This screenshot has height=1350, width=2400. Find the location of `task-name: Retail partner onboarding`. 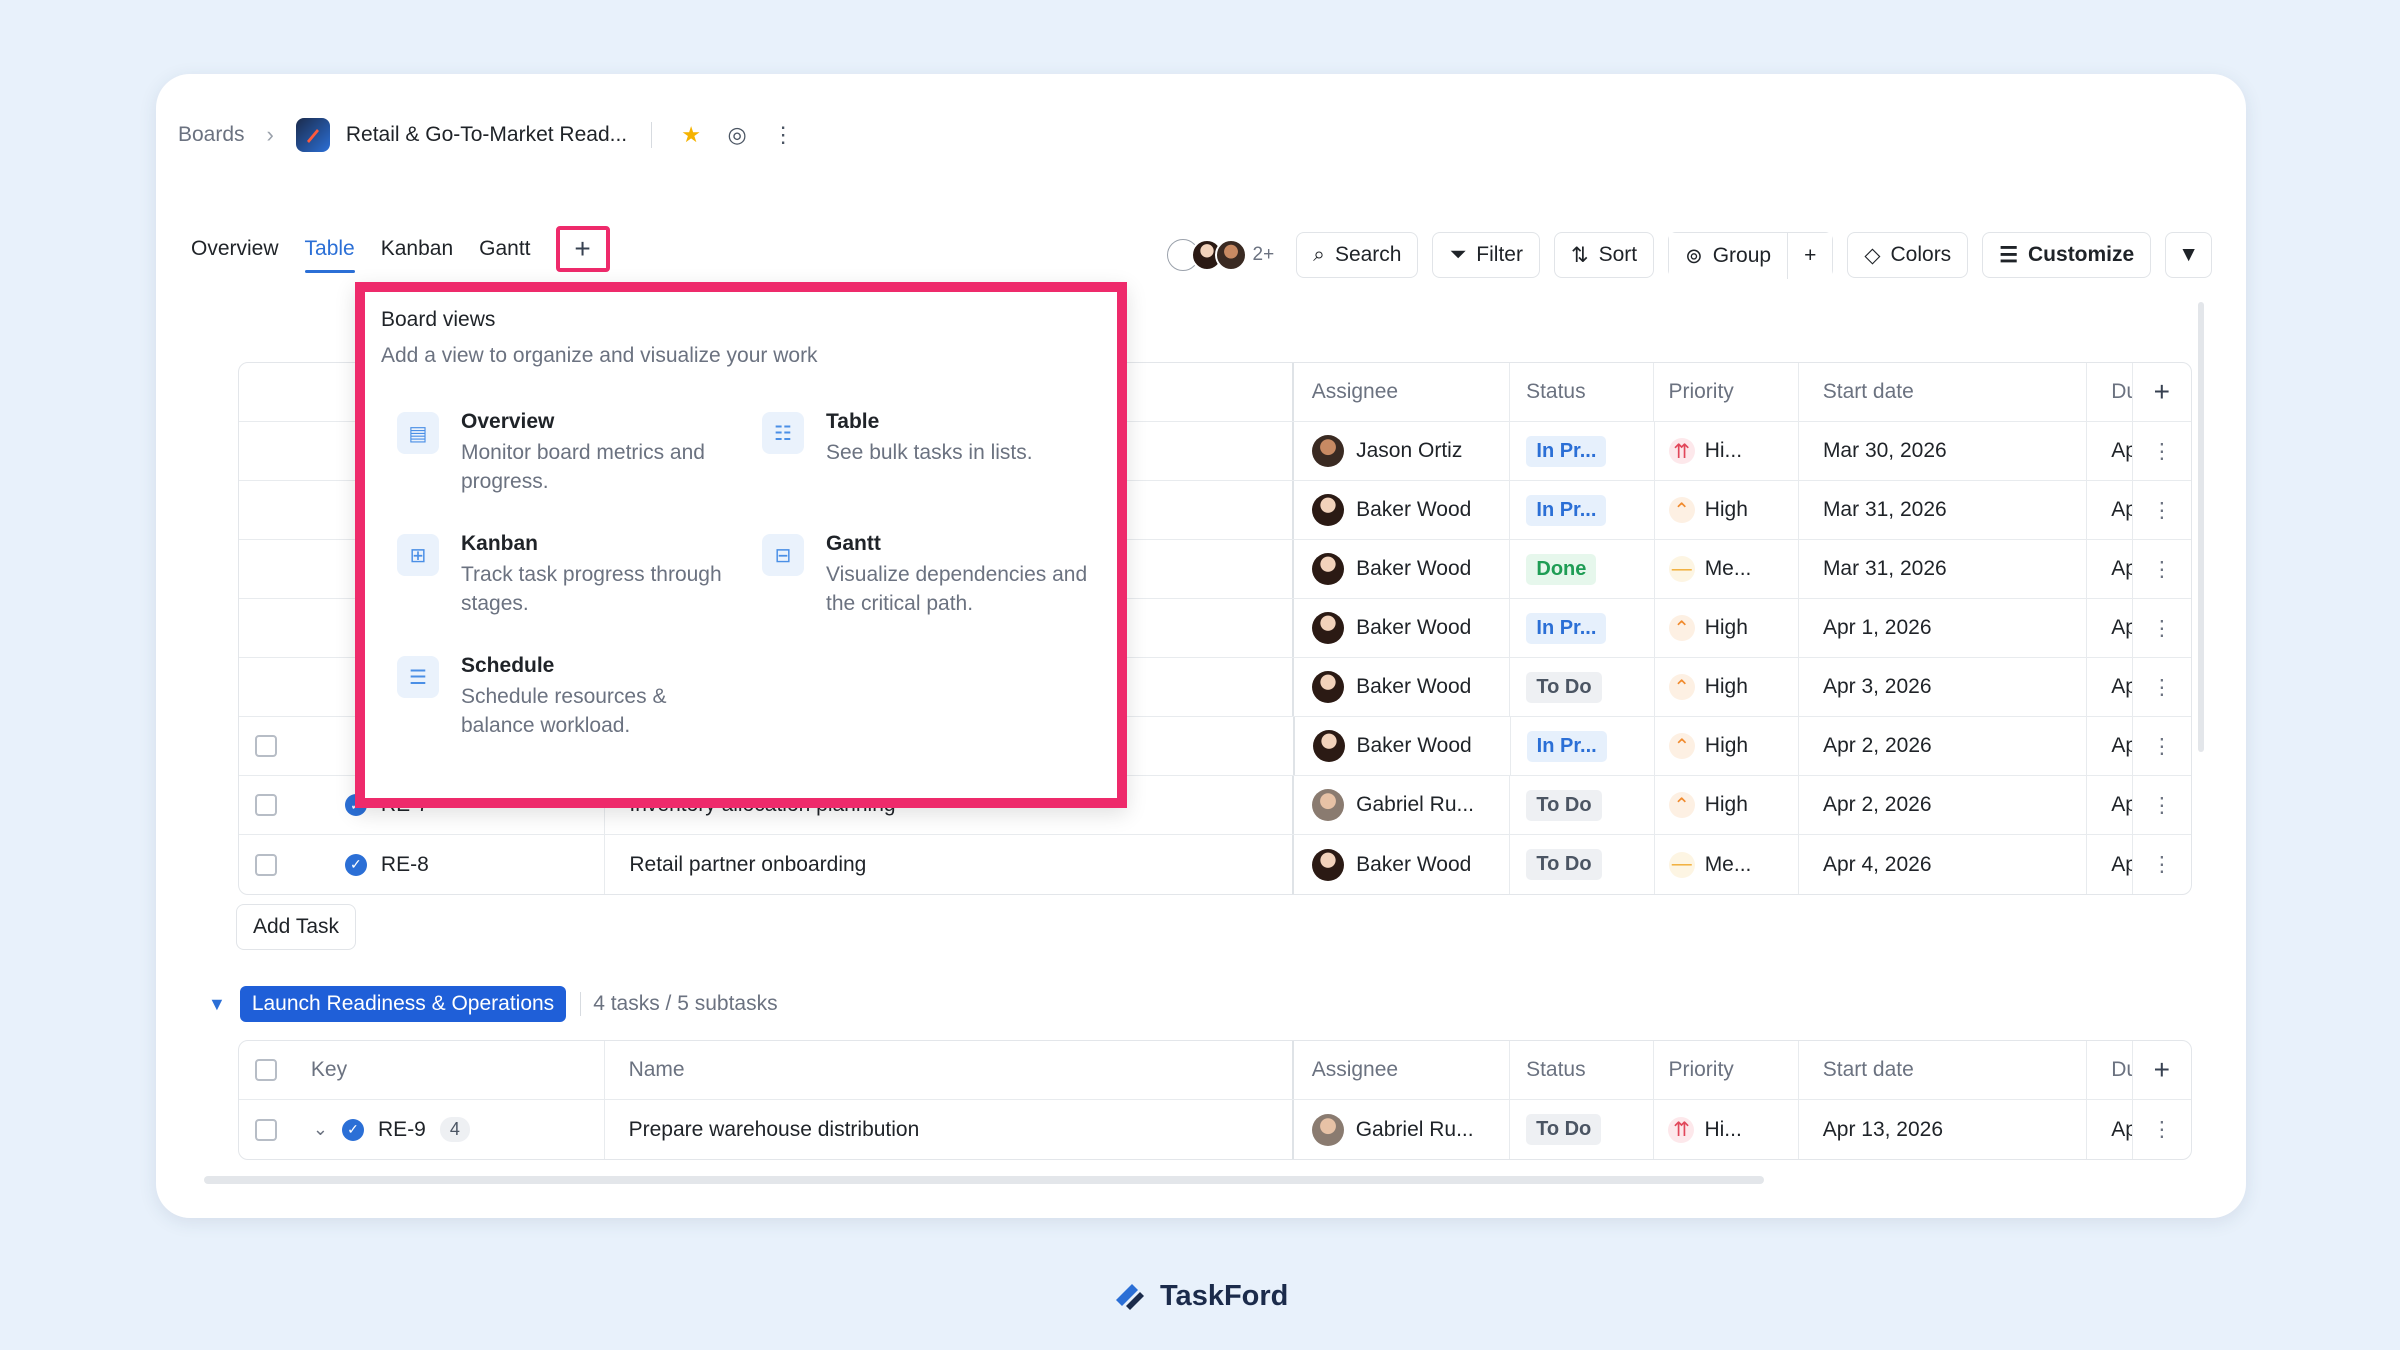

task-name: Retail partner onboarding is located at coordinates (950, 864).